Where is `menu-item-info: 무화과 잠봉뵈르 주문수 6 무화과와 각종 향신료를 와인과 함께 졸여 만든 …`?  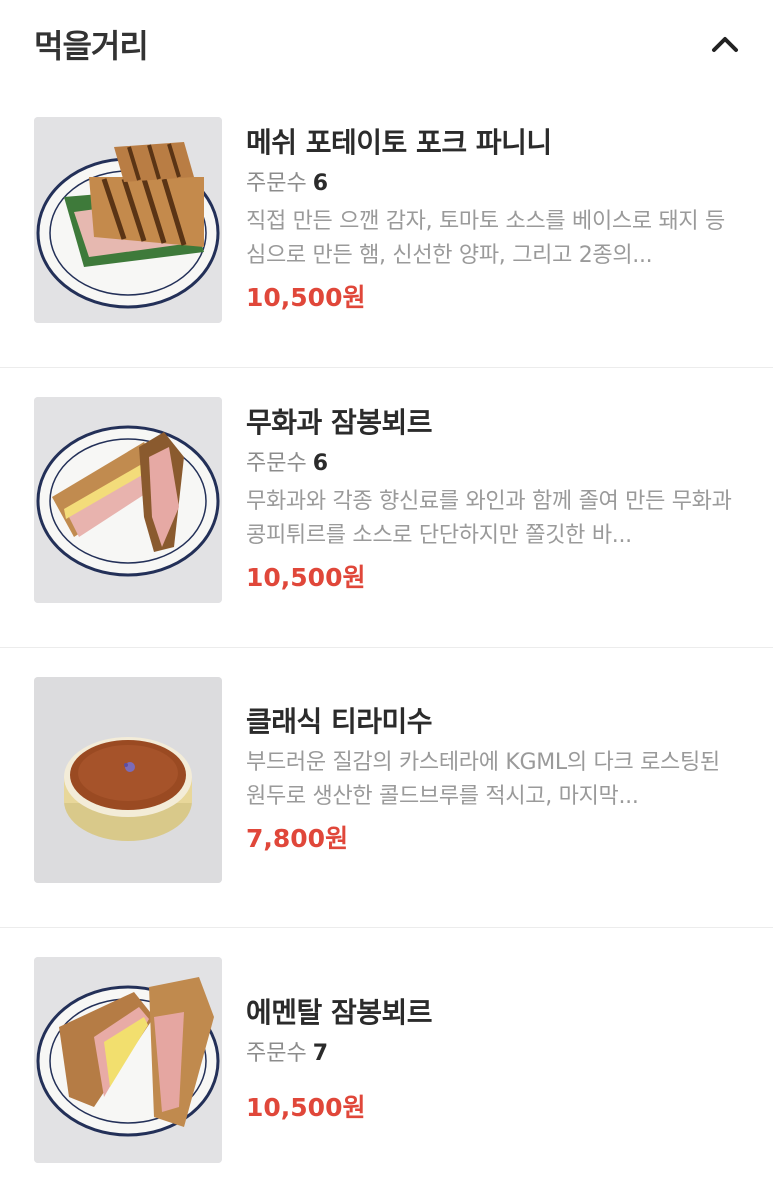
menu-item-info: 무화과 잠봉뵈르 주문수 6 무화과와 각종 향신료를 와인과 함께 졸여 만든 … is located at coordinates (492, 500).